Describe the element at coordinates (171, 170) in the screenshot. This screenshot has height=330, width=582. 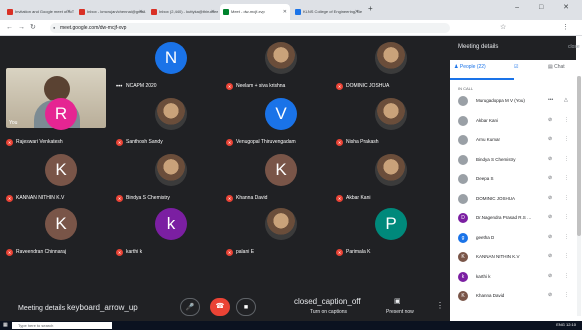
I see `participant-avatar` at that location.